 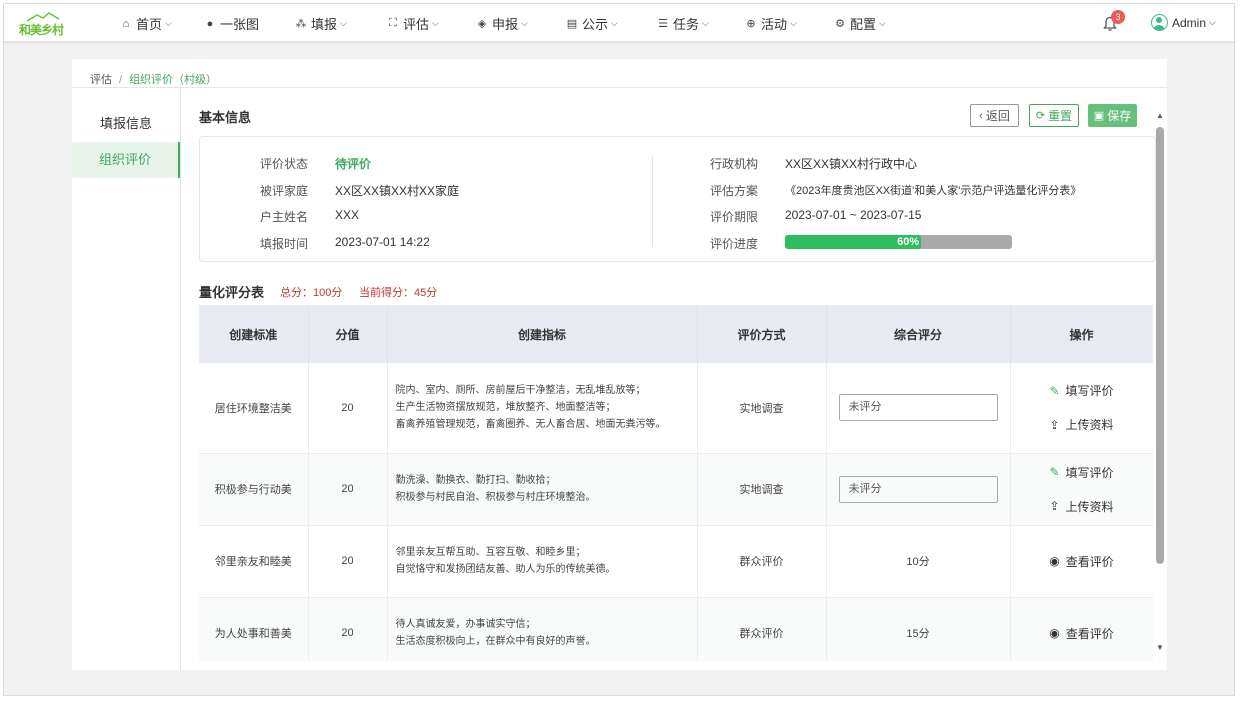 I want to click on nav-tasks: ☰ 任务 ⌵, so click(x=682, y=23).